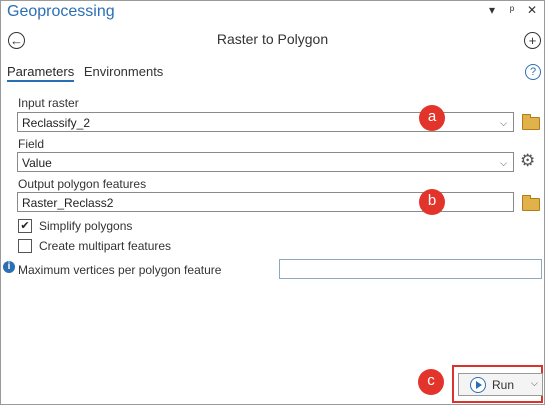 Image resolution: width=545 pixels, height=405 pixels. I want to click on run-button: Run ⌵, so click(500, 384).